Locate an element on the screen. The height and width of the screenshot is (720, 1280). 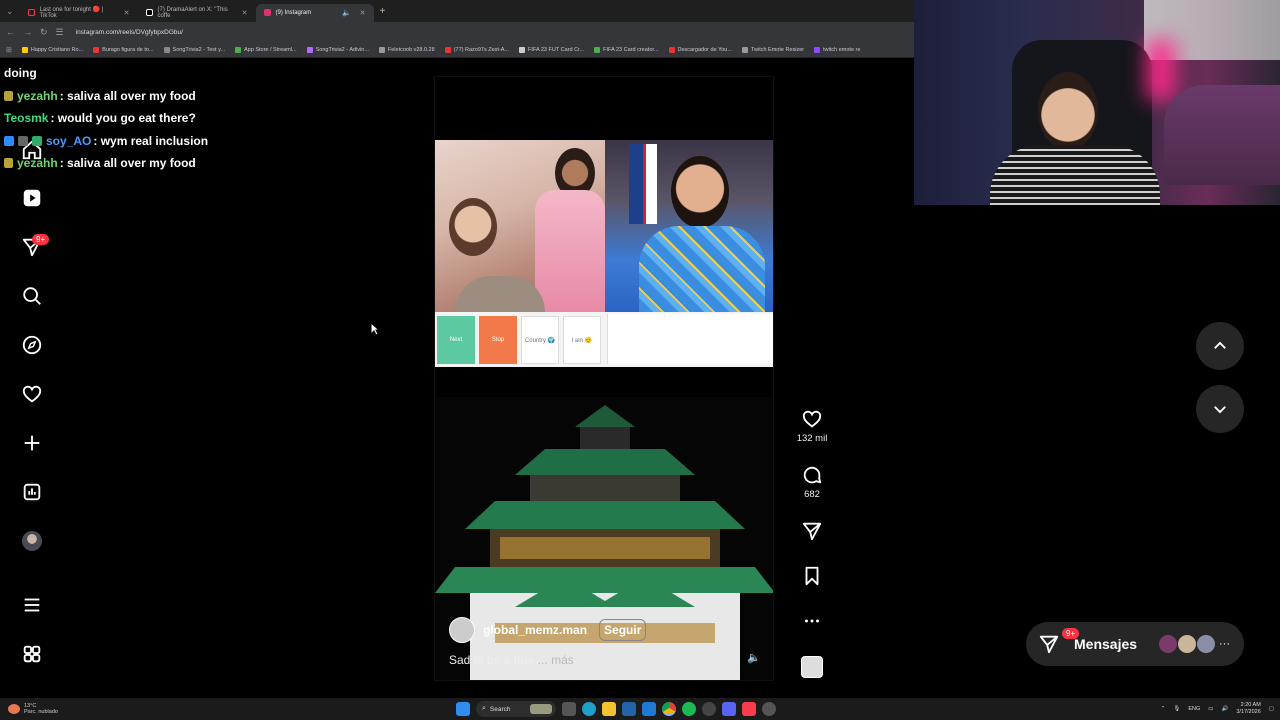
bookmark-label: Feletcoob v28.0.28 is located at coordinates (411, 49).